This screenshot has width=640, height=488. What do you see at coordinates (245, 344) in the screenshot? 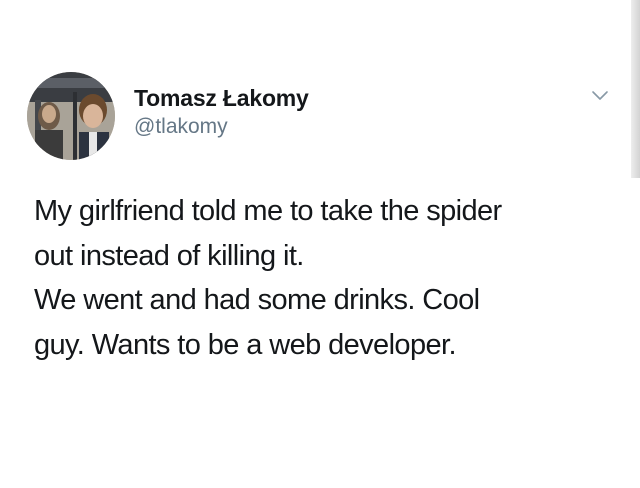
I see `tweet-text-line: guy. Wants to be a web developer.` at bounding box center [245, 344].